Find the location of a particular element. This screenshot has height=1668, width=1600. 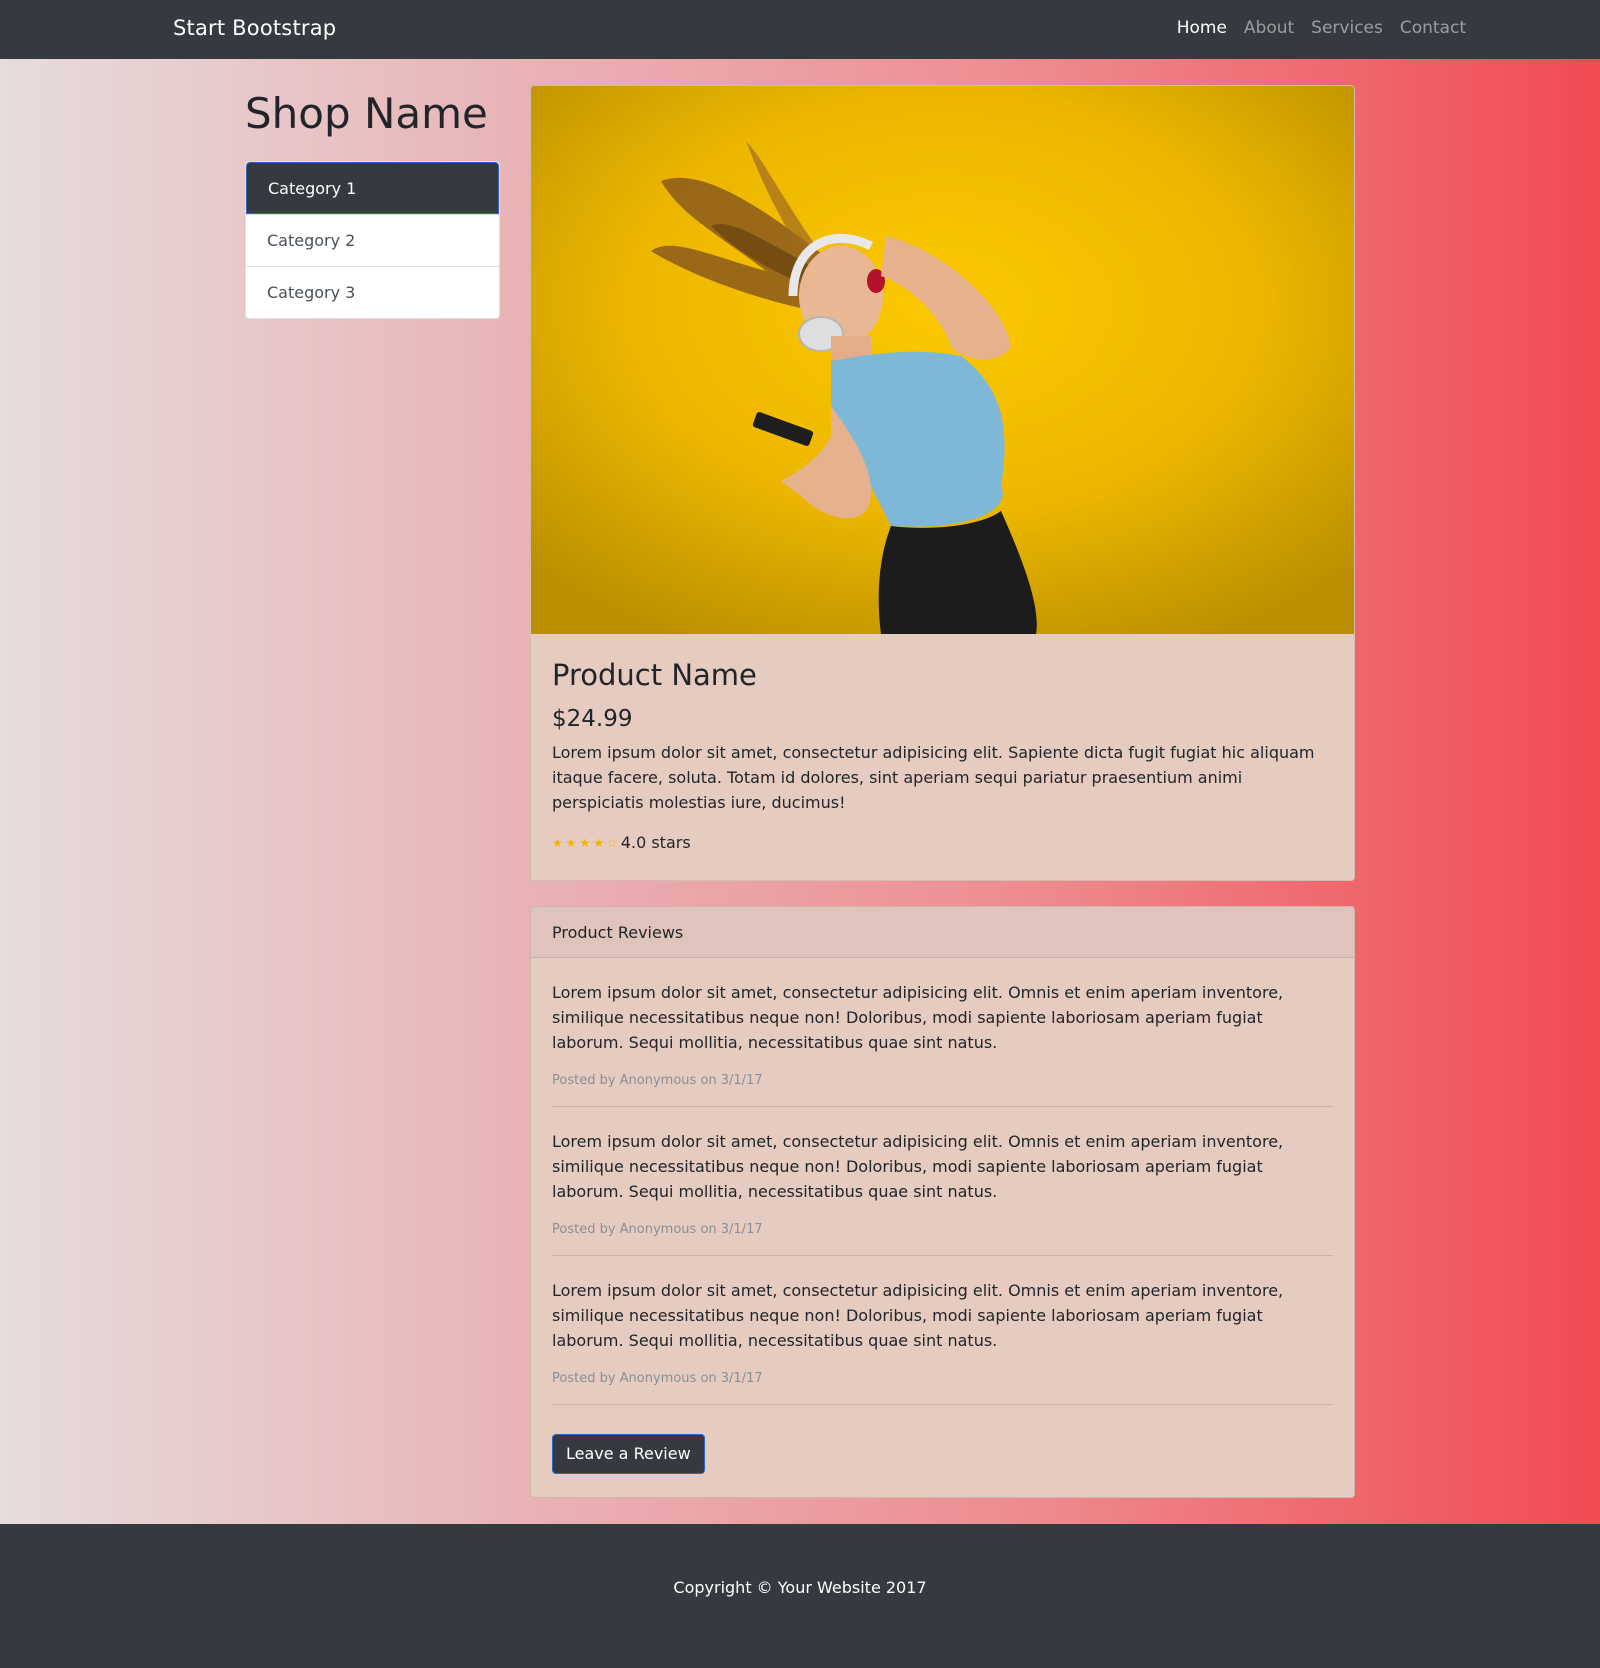

brand-link: Start Bootstrap is located at coordinates (254, 28).